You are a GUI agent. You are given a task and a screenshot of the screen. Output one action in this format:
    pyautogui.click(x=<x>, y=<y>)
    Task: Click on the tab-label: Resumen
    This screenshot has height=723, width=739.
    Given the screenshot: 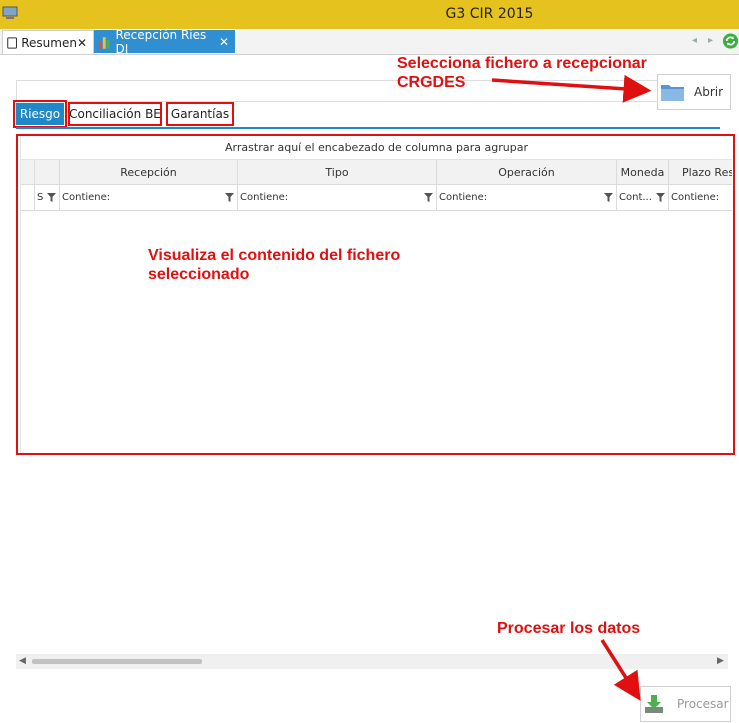 What is the action you would take?
    pyautogui.click(x=49, y=42)
    